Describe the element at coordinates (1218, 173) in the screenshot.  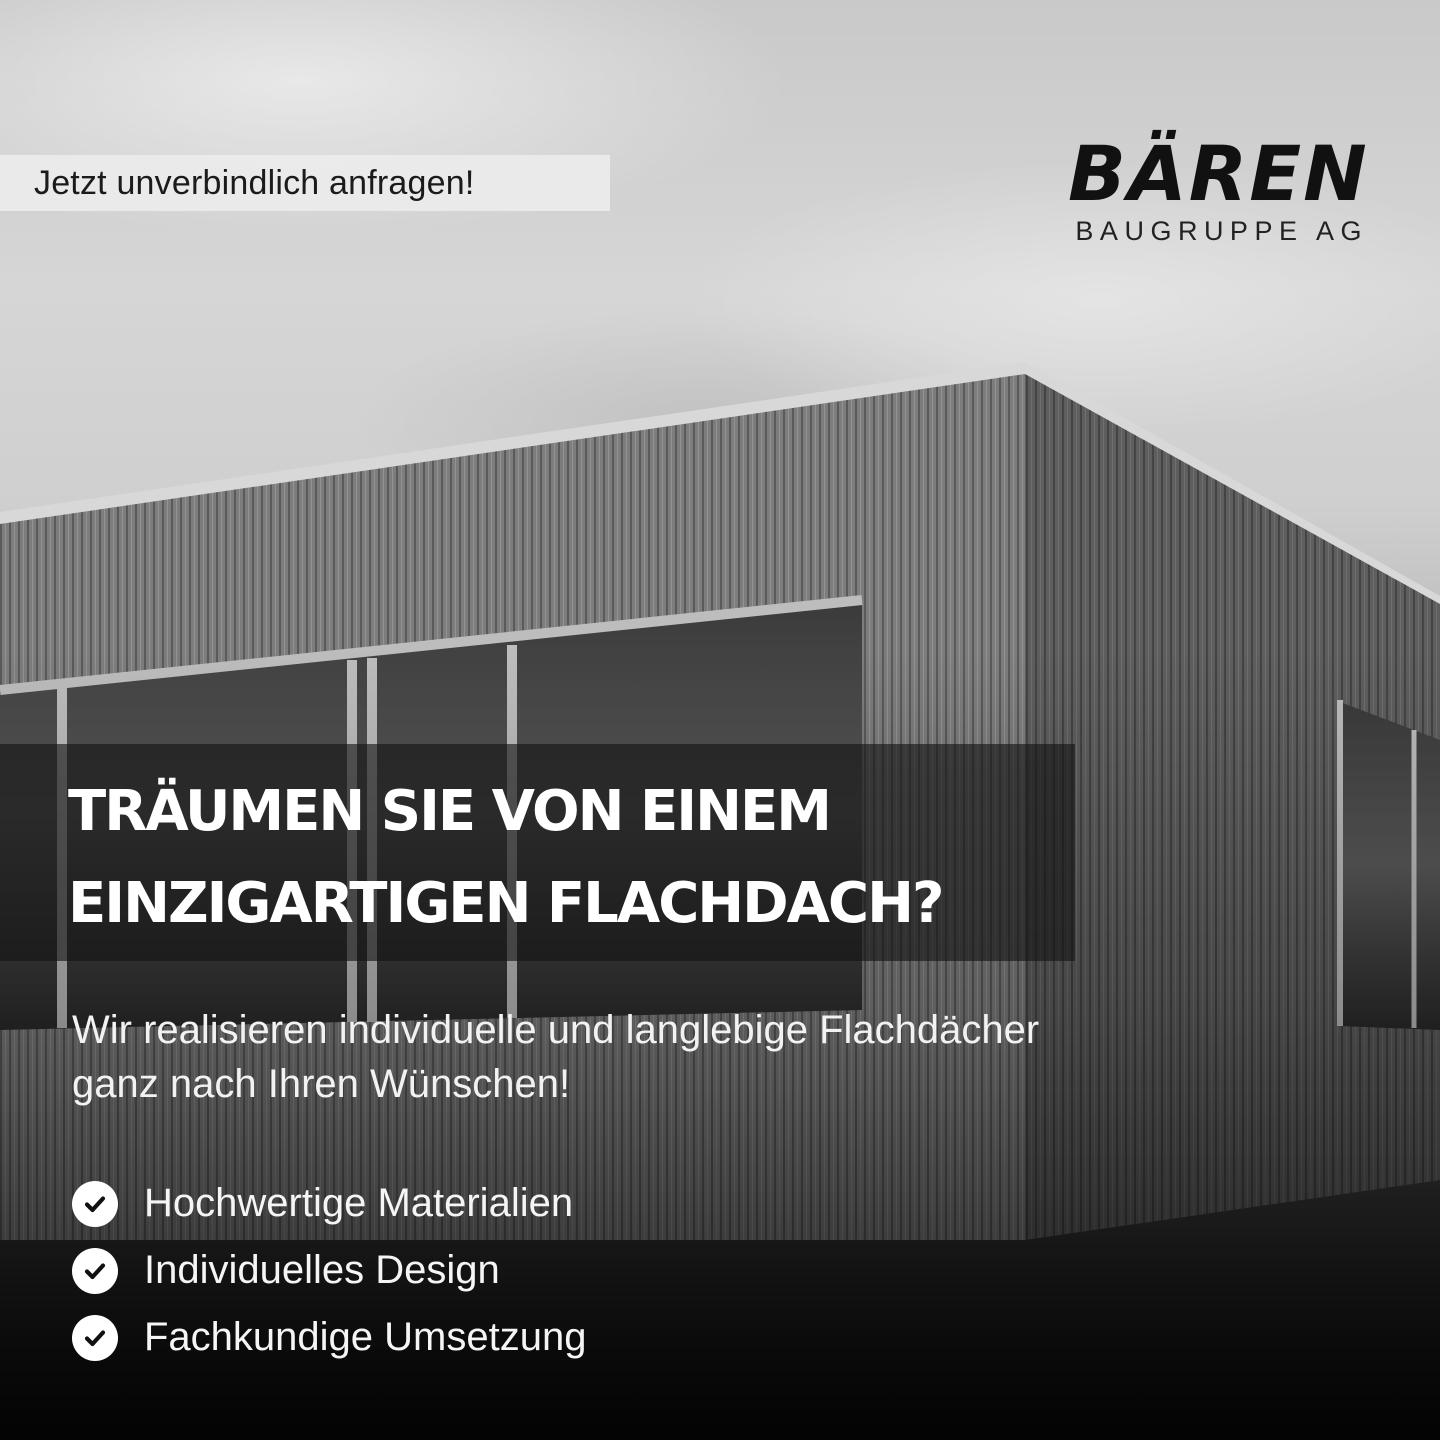
I see `logo-wordmark: BÄREN` at that location.